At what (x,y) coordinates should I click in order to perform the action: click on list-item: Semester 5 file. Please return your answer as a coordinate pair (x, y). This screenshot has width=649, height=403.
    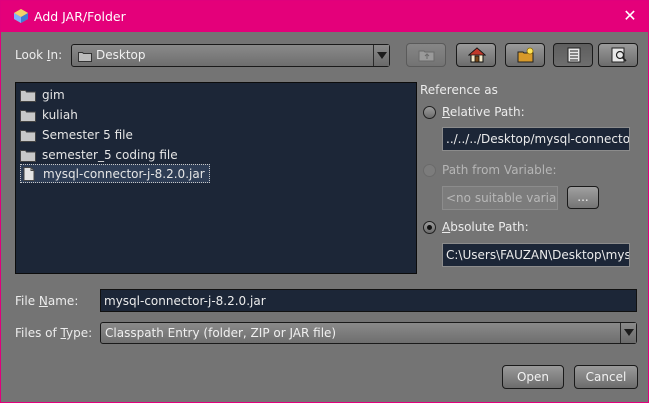
    Looking at the image, I should click on (78, 134).